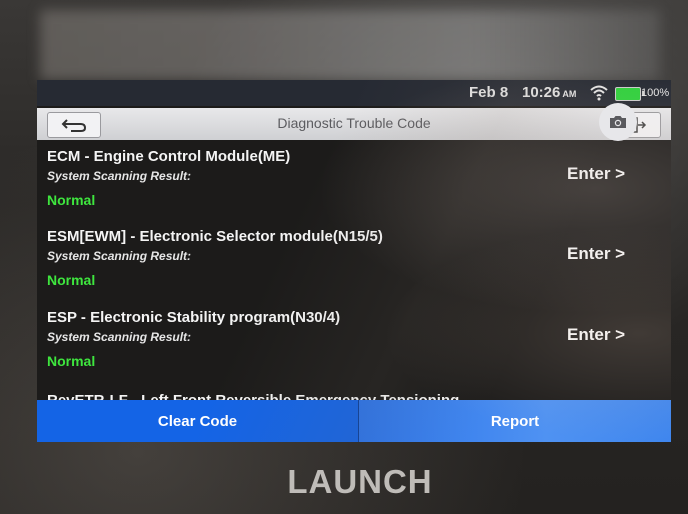  Describe the element at coordinates (489, 92) in the screenshot. I see `status-date: Feb 8` at that location.